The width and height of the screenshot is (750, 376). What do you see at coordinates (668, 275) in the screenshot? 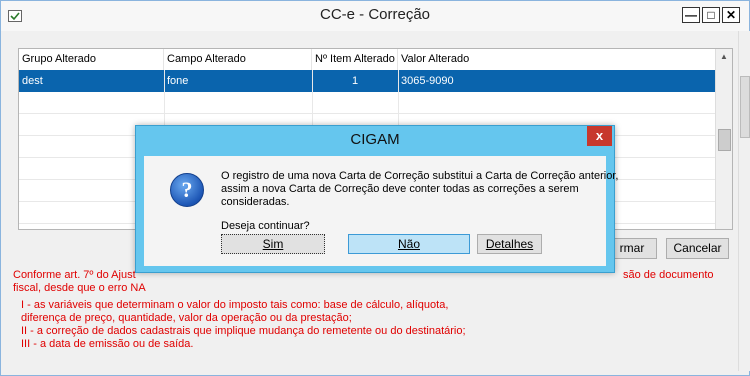
I see `note-line: são de documento` at bounding box center [668, 275].